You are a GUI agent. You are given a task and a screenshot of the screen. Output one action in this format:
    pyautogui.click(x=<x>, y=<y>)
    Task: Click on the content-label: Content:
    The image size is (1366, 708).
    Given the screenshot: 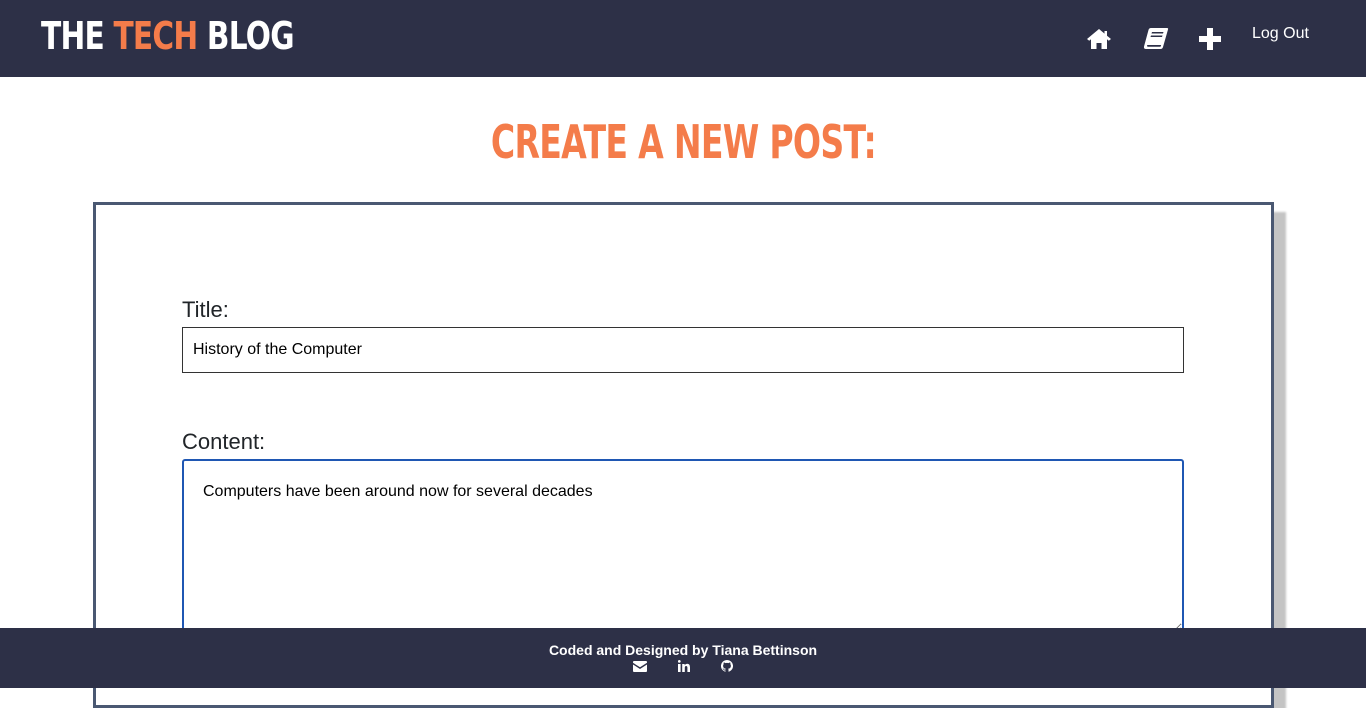 What is the action you would take?
    pyautogui.click(x=224, y=441)
    